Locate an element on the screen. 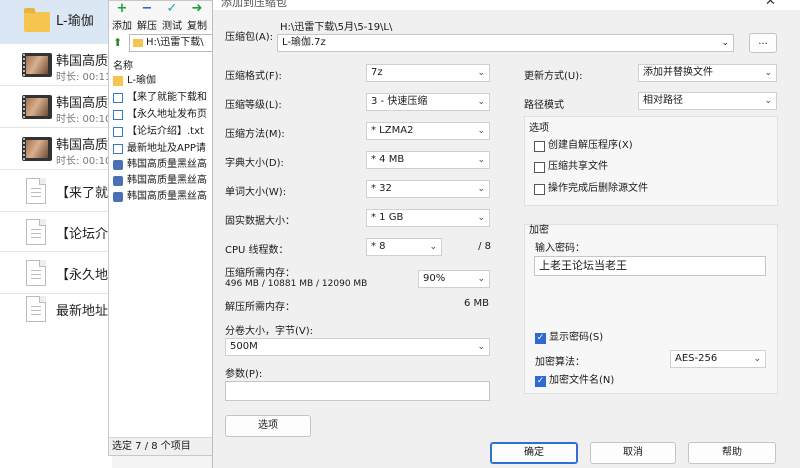 The width and height of the screenshot is (800, 468). parameters-input is located at coordinates (357, 391).